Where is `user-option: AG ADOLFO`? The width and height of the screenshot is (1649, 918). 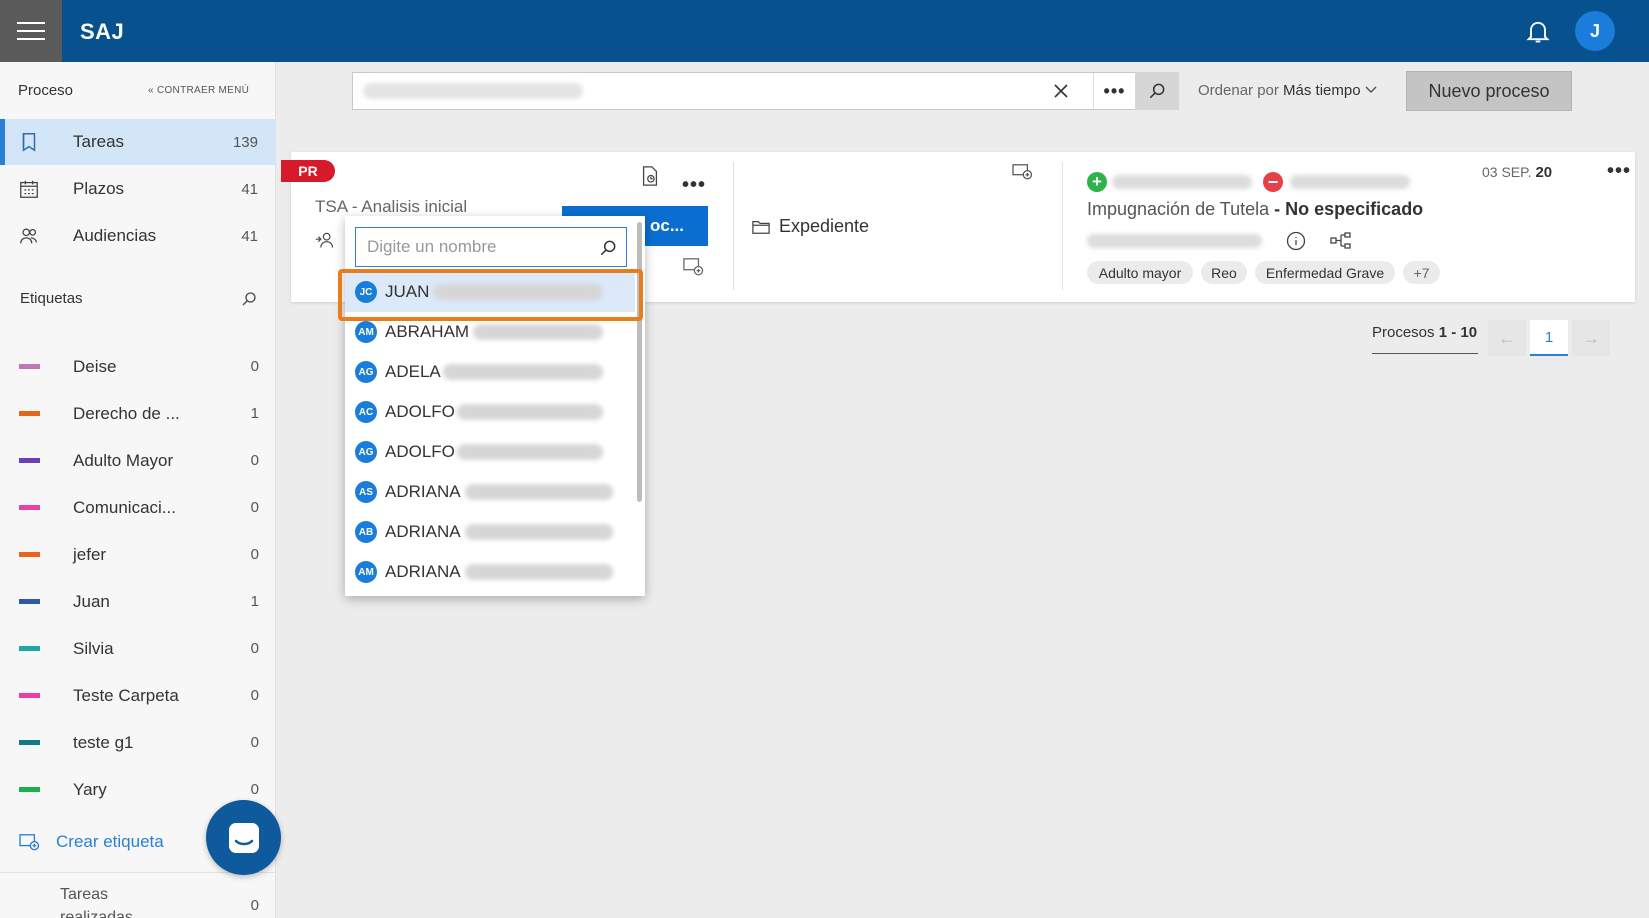 user-option: AG ADOLFO is located at coordinates (490, 452).